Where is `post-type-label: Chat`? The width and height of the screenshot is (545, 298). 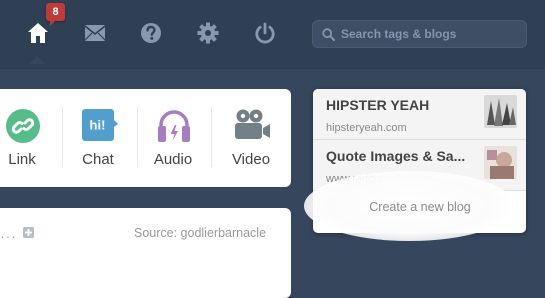
post-type-label: Chat is located at coordinates (98, 159).